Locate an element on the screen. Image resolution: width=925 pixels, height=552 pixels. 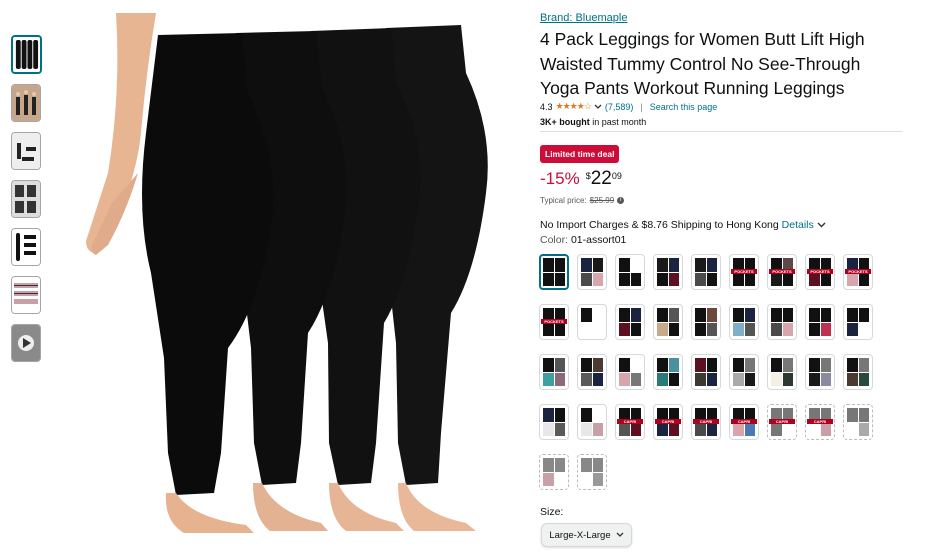
size-dropdown: Large-X-Large is located at coordinates (586, 535).